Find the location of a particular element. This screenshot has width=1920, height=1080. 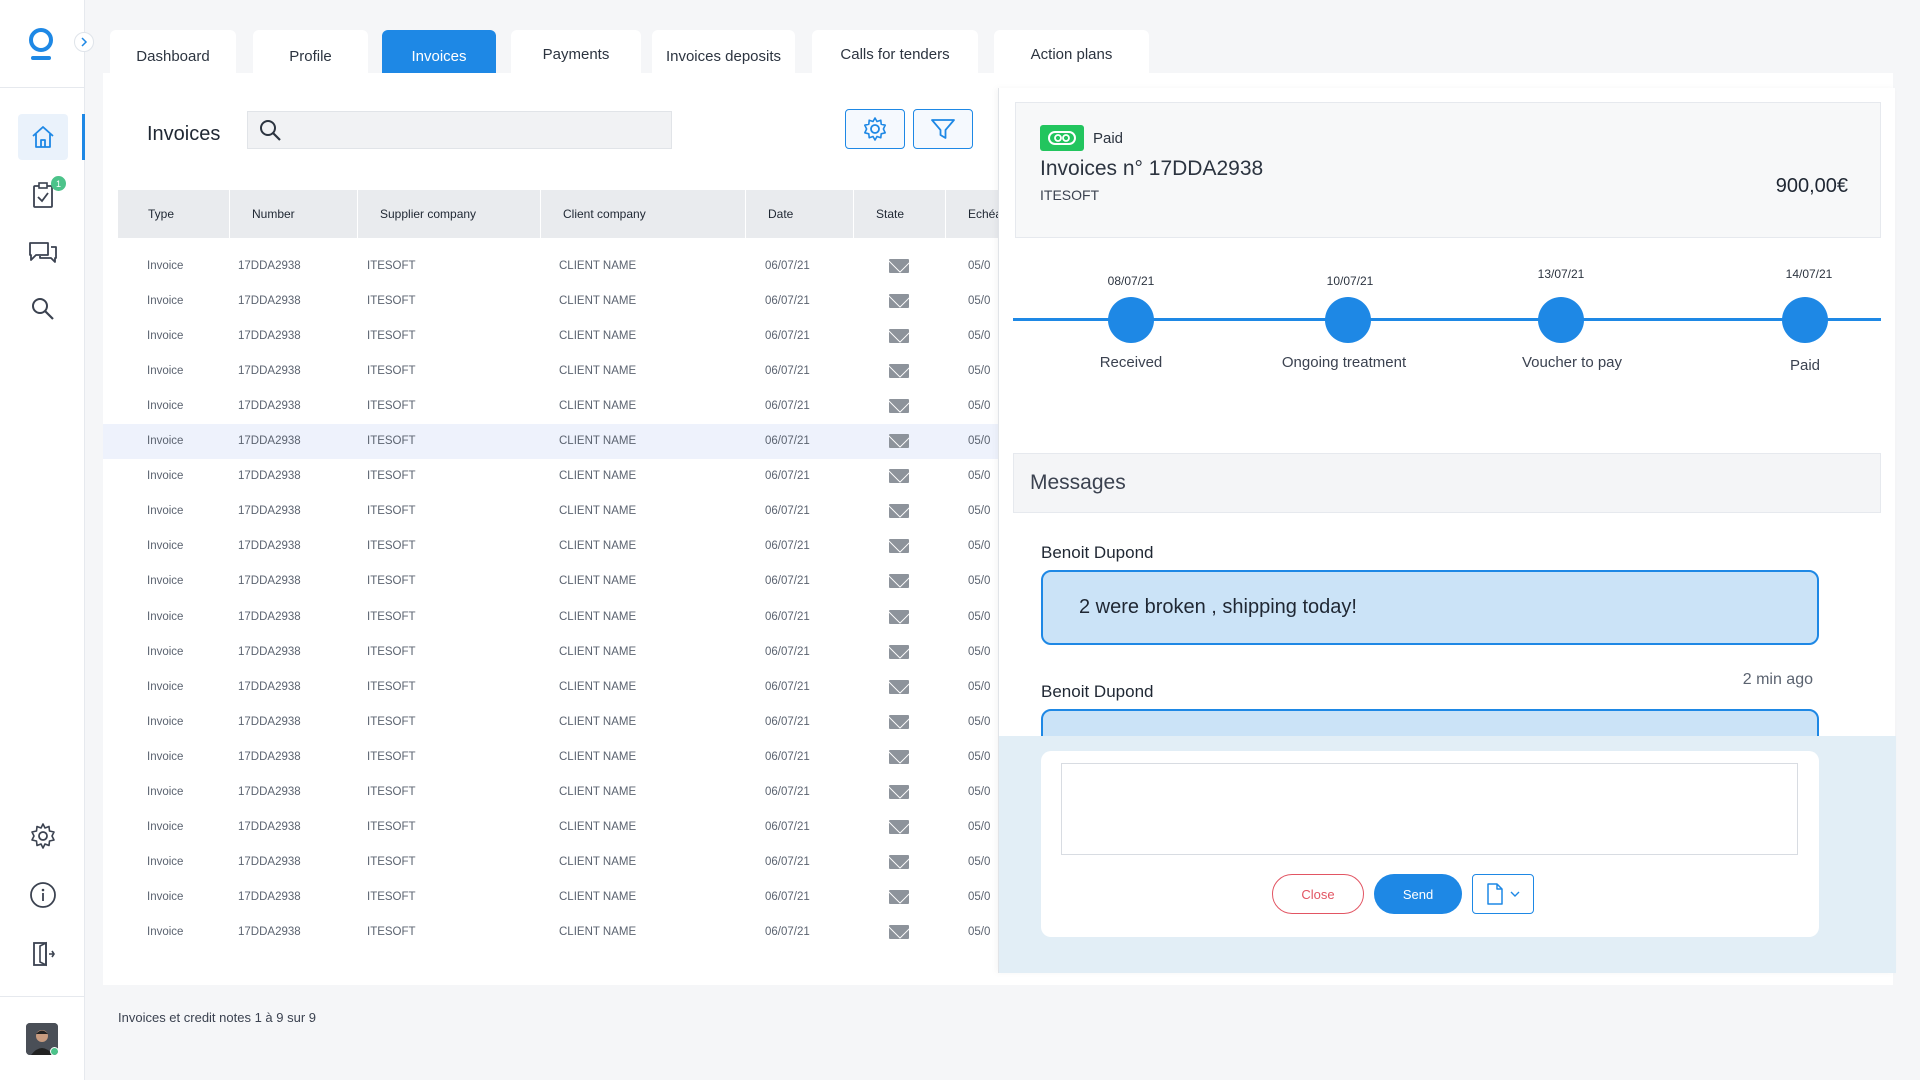

sidebar-item-search is located at coordinates (43, 309).